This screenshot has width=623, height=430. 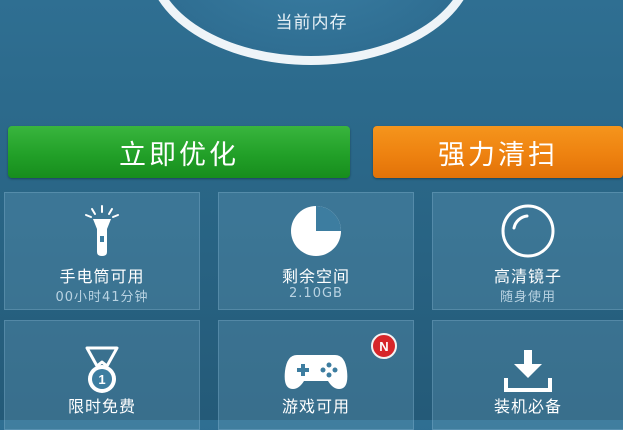 I want to click on optimize-now-button: 立即优化, so click(x=179, y=152).